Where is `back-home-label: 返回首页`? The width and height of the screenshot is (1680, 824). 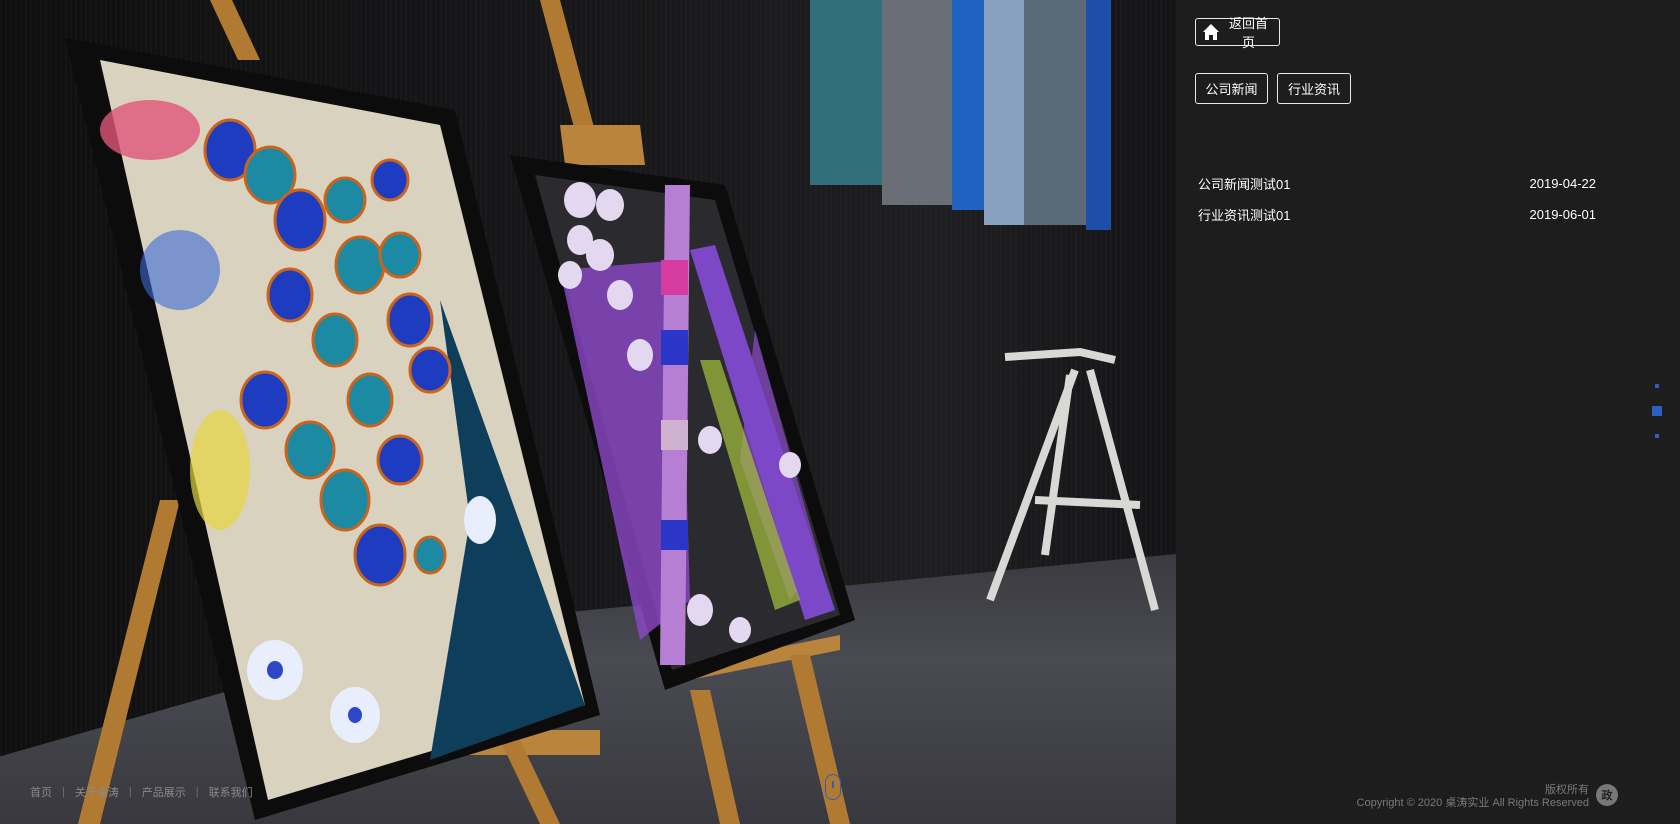
back-home-label: 返回首页 is located at coordinates (1248, 33).